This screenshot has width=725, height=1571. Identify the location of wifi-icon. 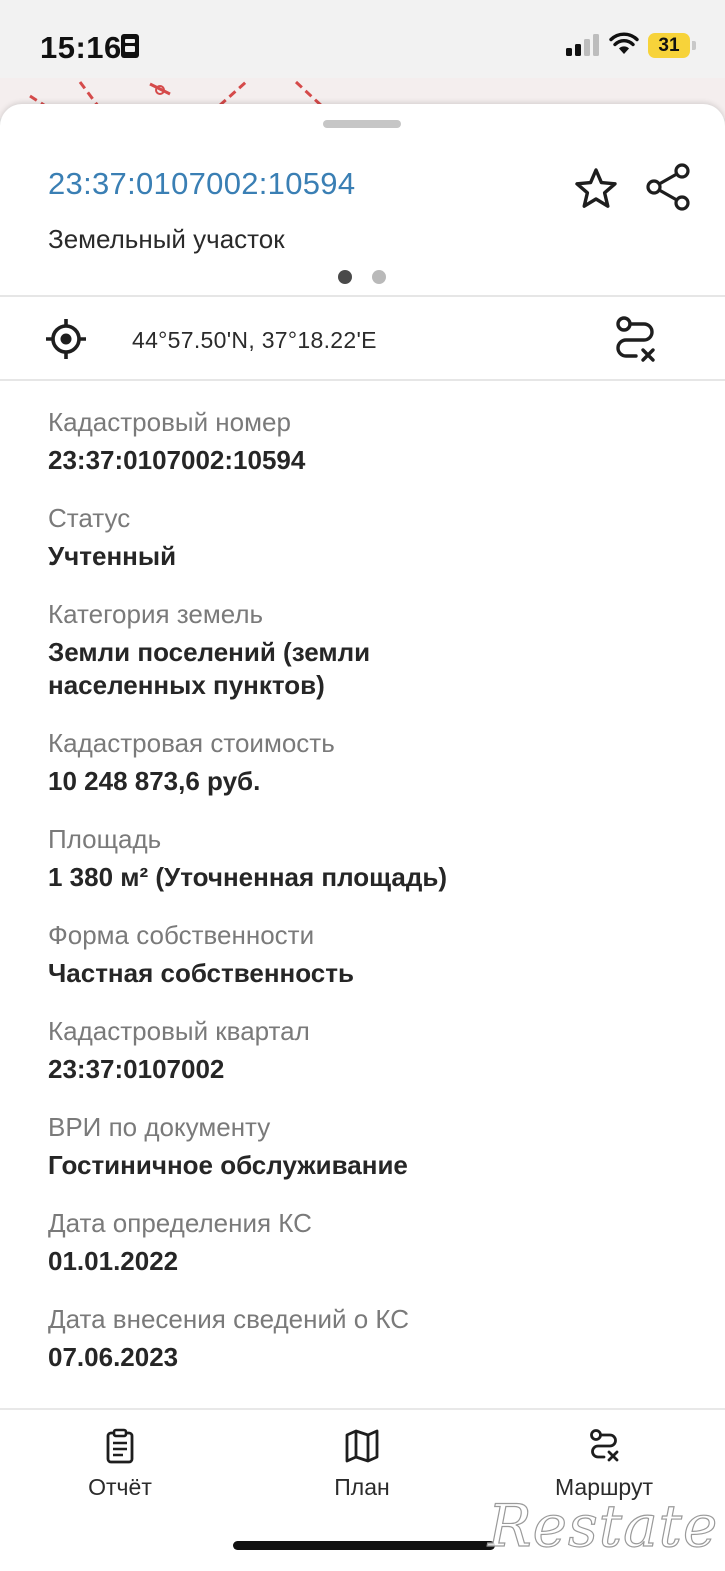
(624, 43).